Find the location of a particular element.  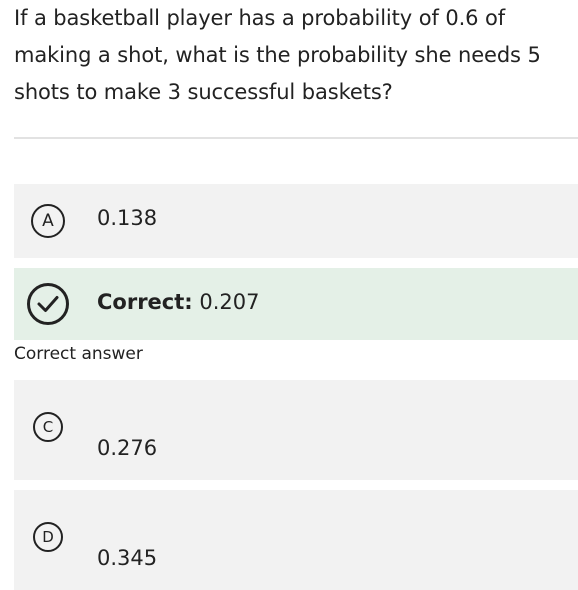

option-a-value: 0.138 is located at coordinates (127, 218).